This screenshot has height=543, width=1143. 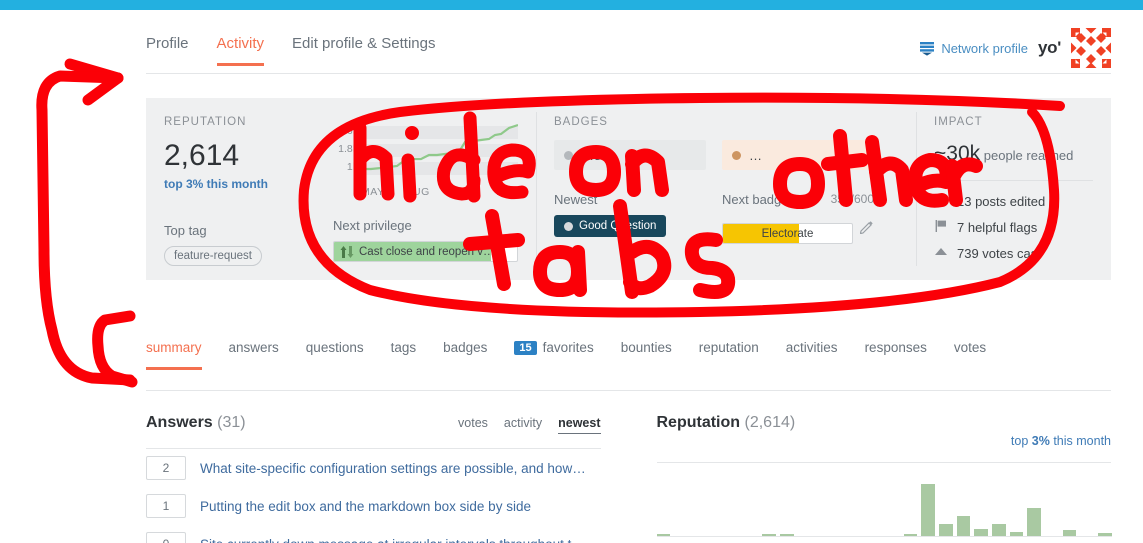 What do you see at coordinates (884, 423) in the screenshot?
I see `reputation-column-header: Reputation (2,614)` at bounding box center [884, 423].